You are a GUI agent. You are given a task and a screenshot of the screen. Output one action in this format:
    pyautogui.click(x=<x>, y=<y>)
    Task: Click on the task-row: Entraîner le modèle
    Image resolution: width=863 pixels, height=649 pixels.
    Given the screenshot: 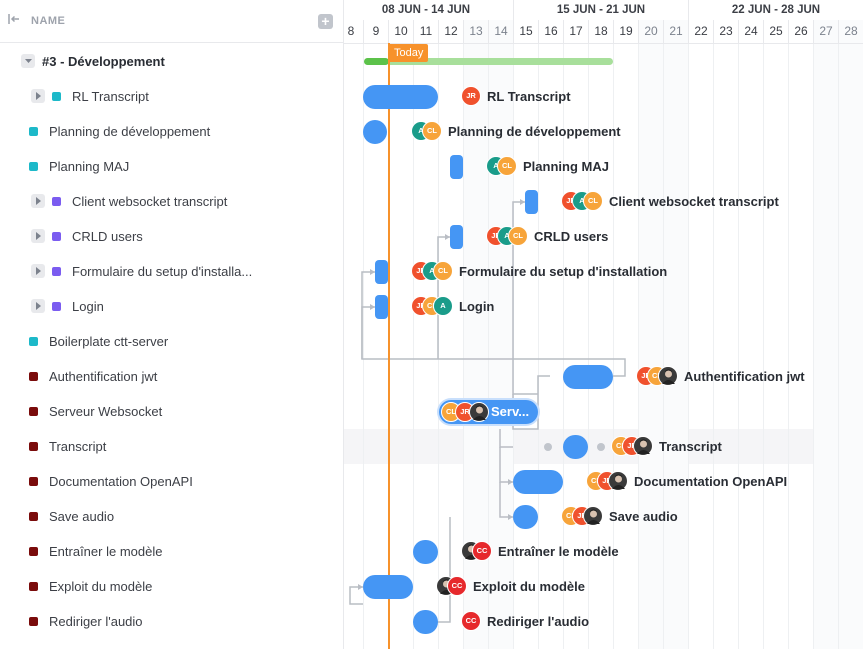 What is the action you would take?
    pyautogui.click(x=172, y=551)
    